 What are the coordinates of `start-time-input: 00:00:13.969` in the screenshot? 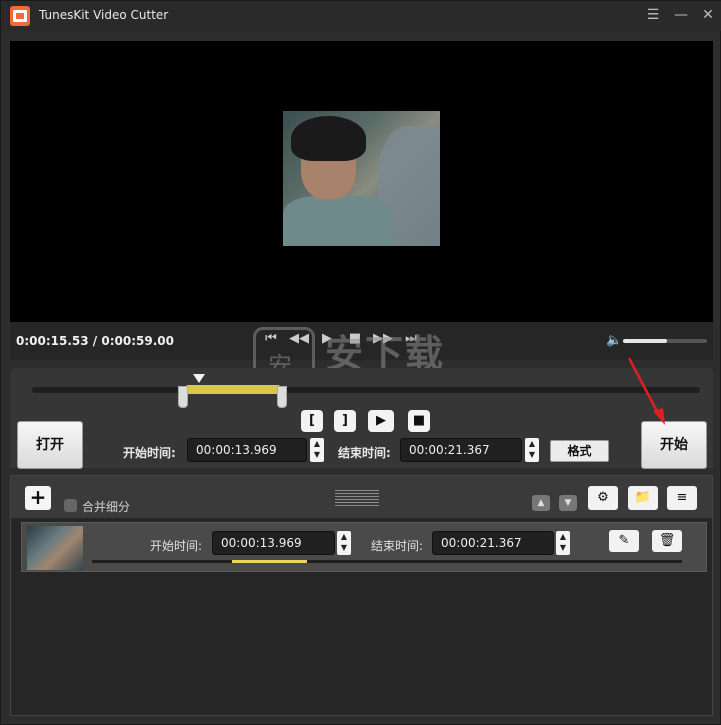 It's located at (247, 450).